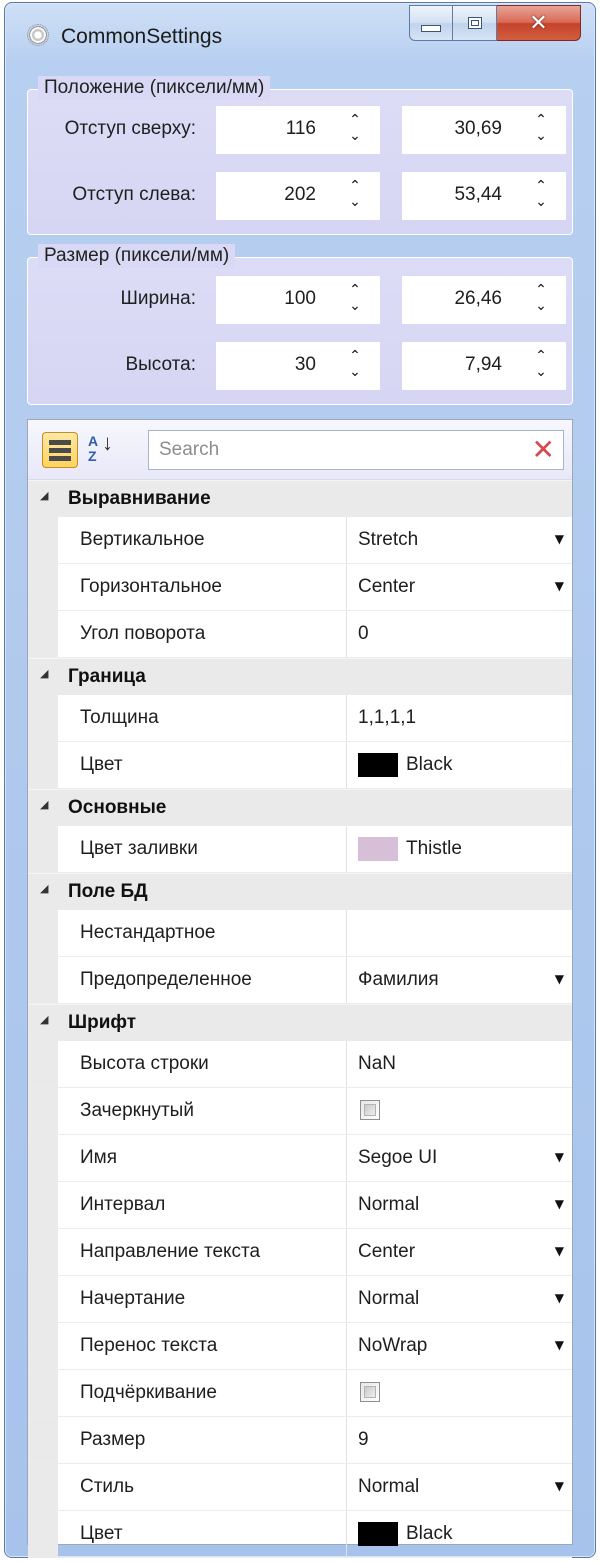 The image size is (600, 1562). I want to click on property-value: 0, so click(363, 634).